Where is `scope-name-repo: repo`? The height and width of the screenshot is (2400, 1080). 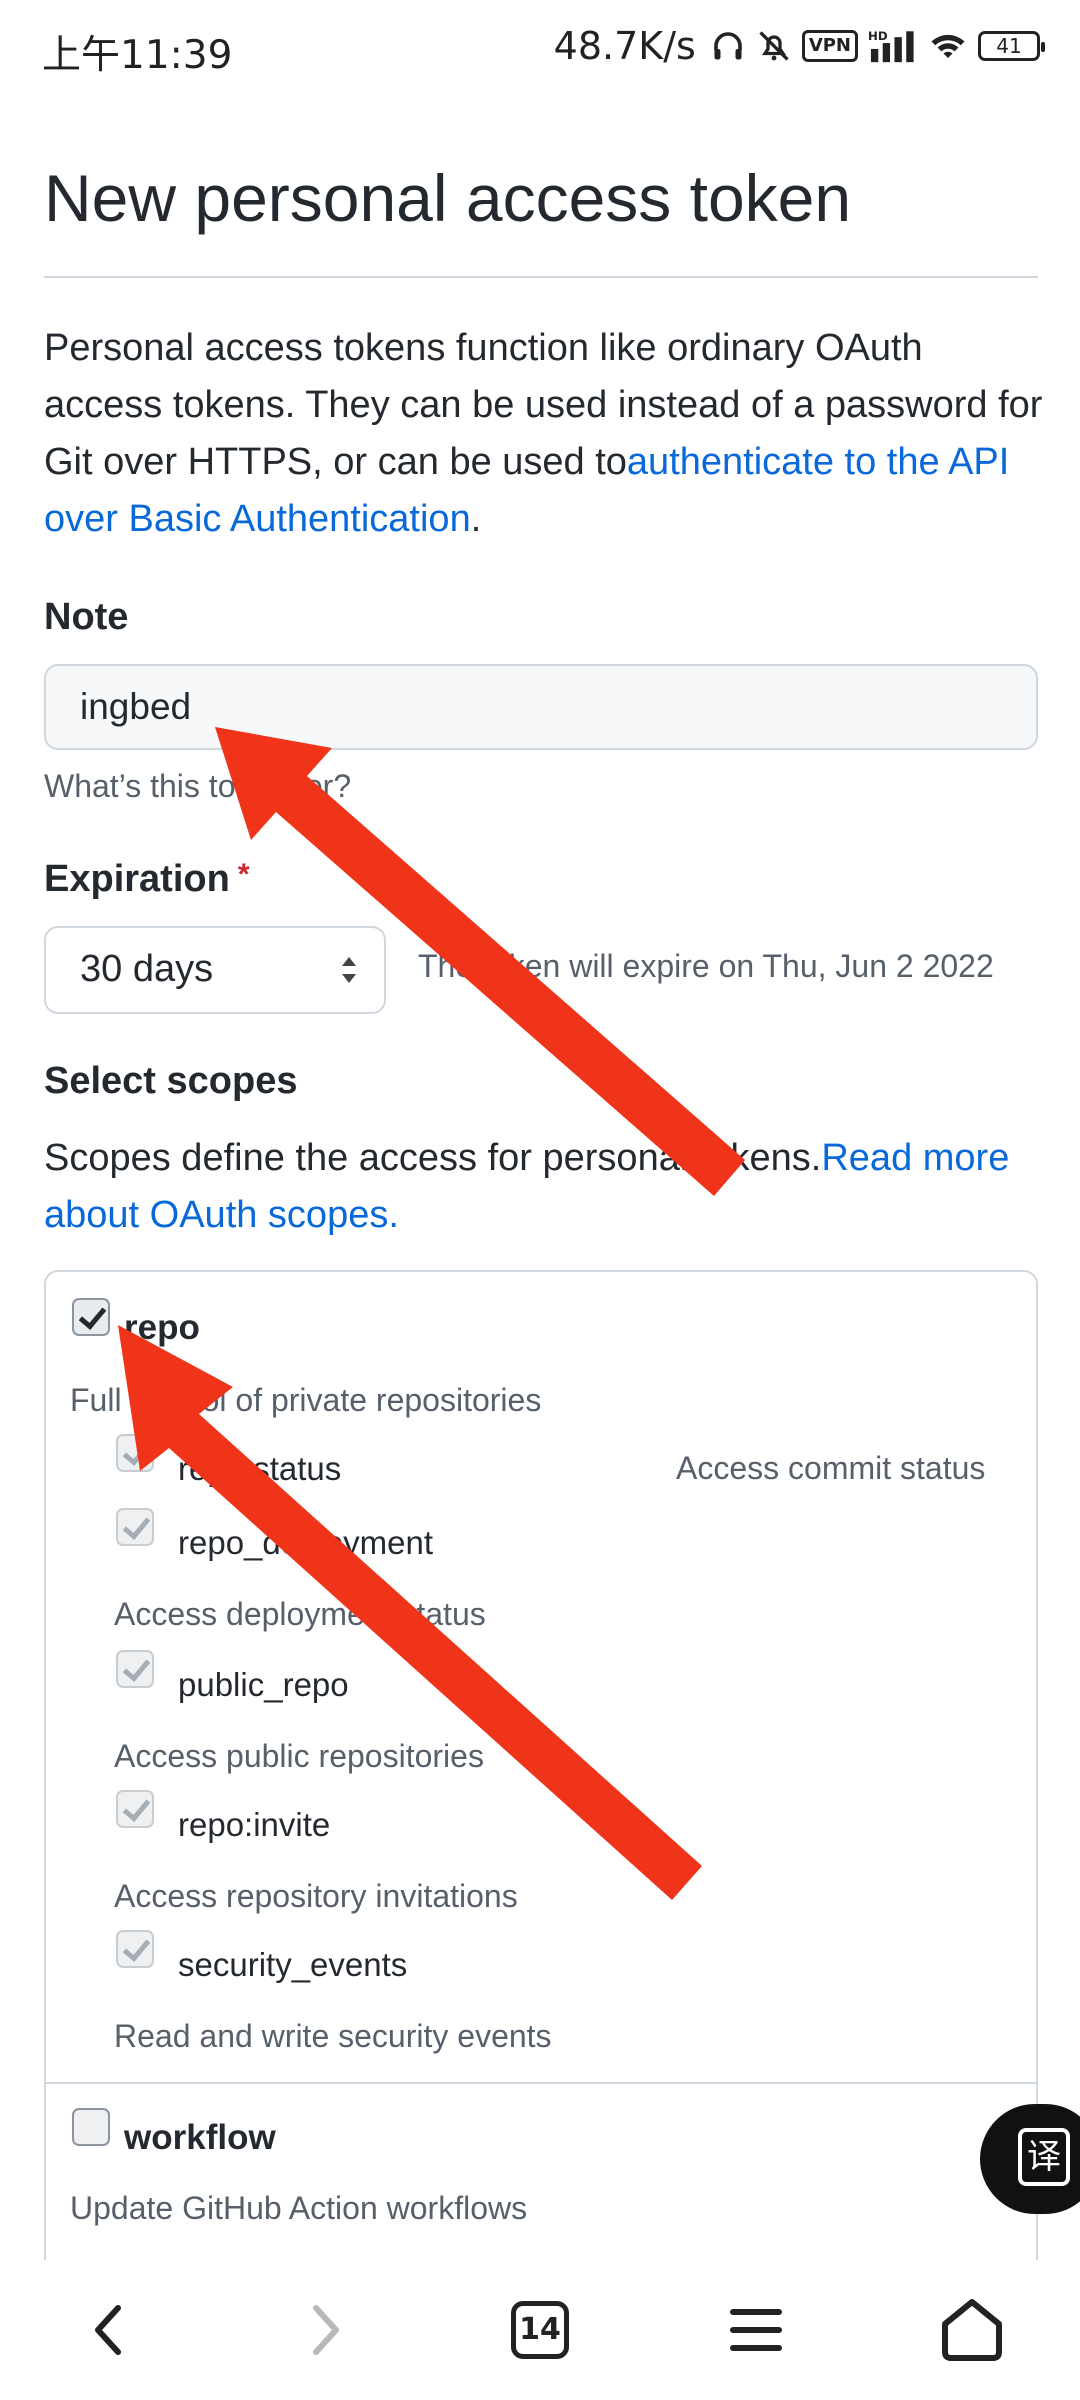
scope-name-repo: repo is located at coordinates (162, 1327).